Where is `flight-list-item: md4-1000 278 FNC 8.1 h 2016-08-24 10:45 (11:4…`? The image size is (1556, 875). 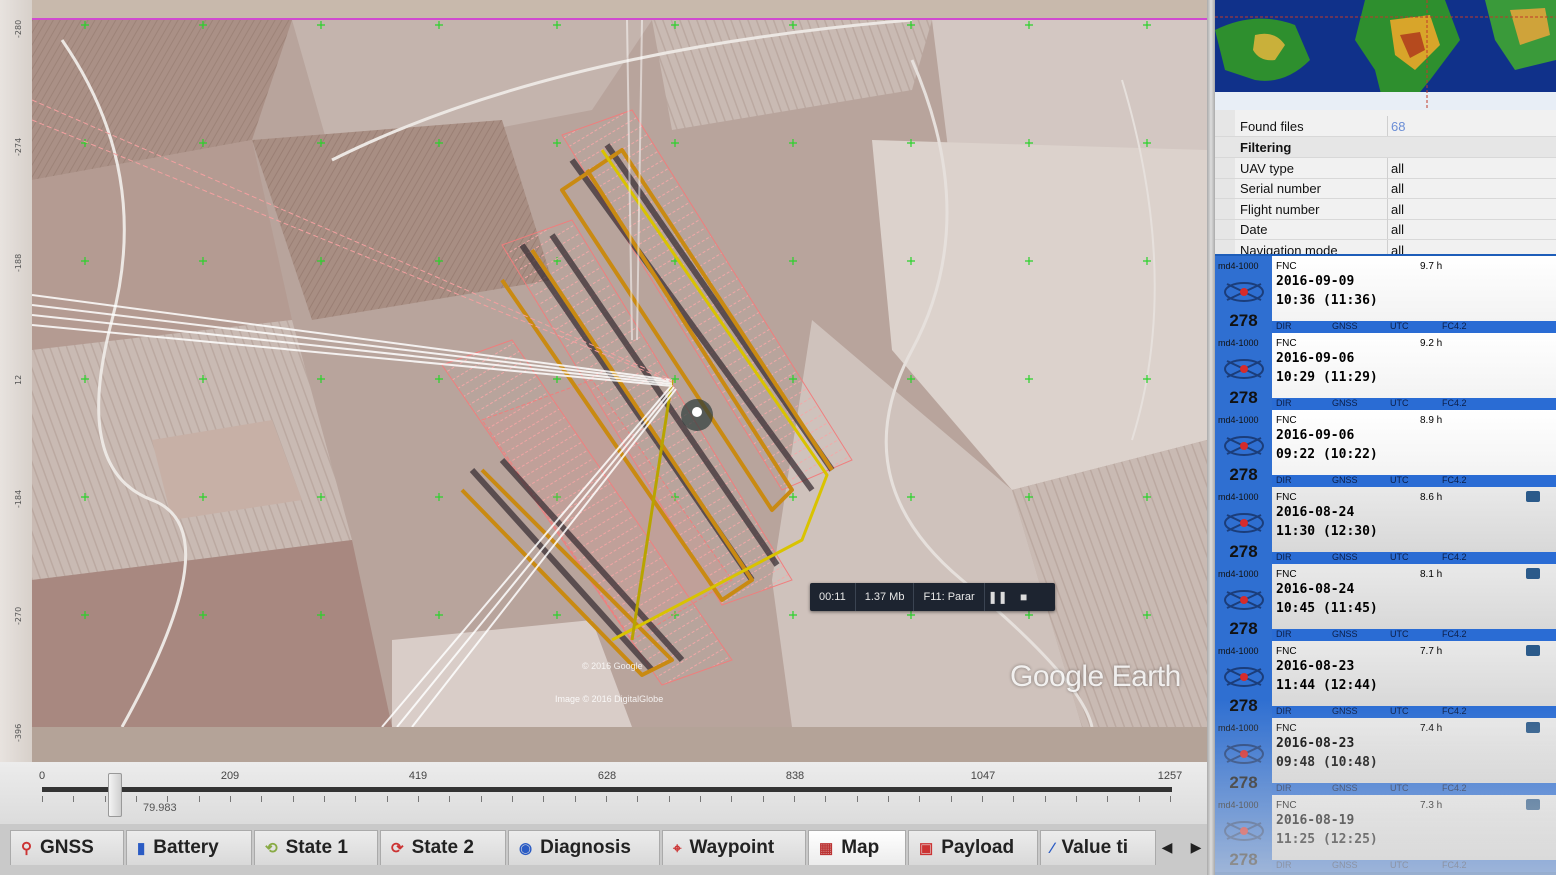
flight-list-item: md4-1000 278 FNC 8.1 h 2016-08-24 10:45 (11:4… is located at coordinates (1385, 602).